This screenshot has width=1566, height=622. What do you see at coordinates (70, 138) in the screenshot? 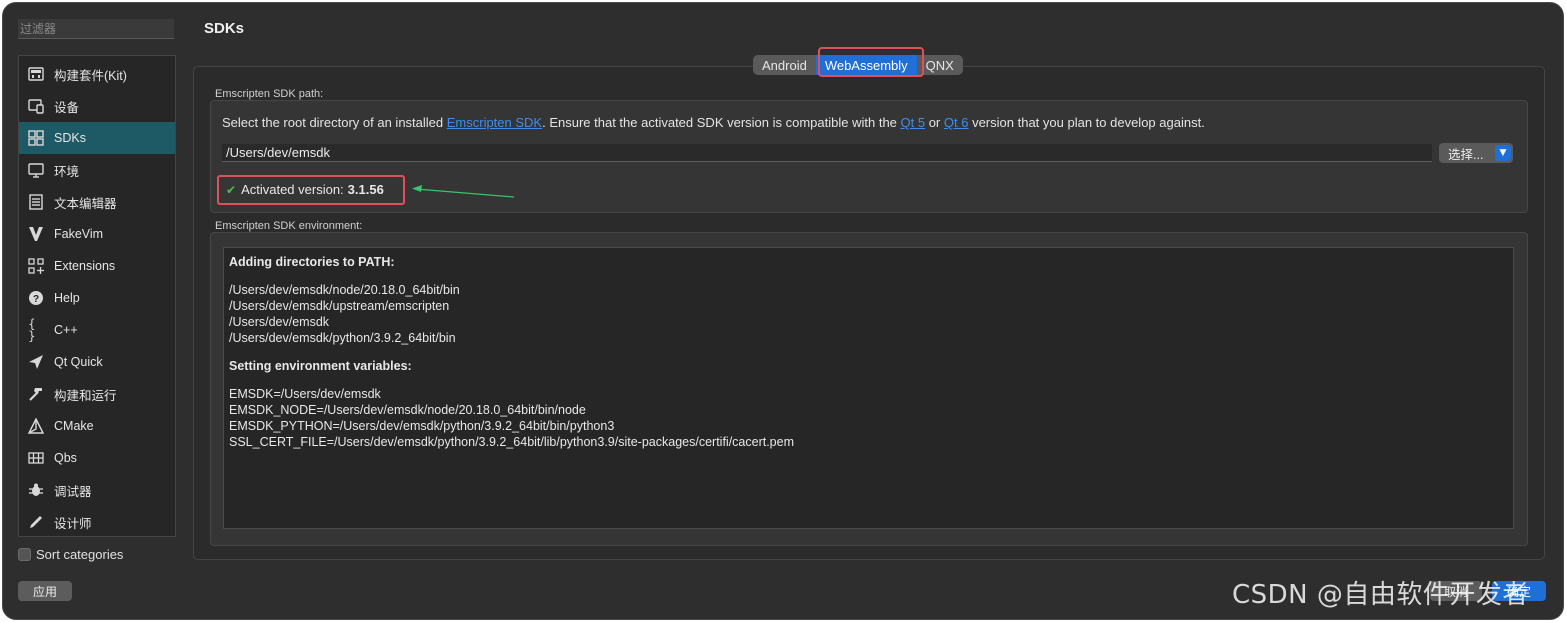
I see `category-label: SDKs` at bounding box center [70, 138].